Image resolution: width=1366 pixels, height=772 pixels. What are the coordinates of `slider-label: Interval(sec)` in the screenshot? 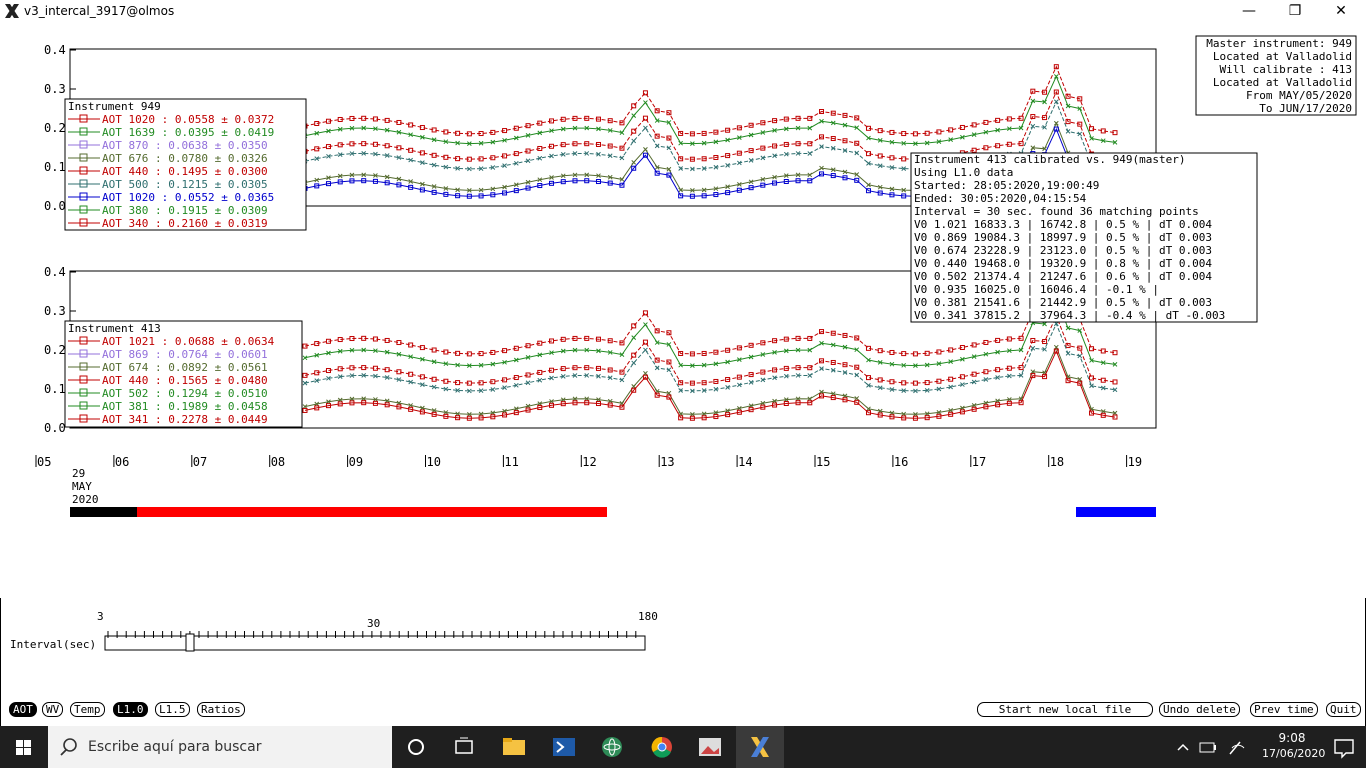 It's located at (53, 644).